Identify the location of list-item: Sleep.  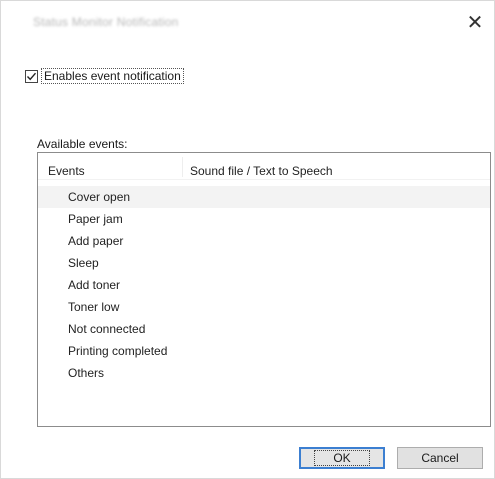
(264, 263).